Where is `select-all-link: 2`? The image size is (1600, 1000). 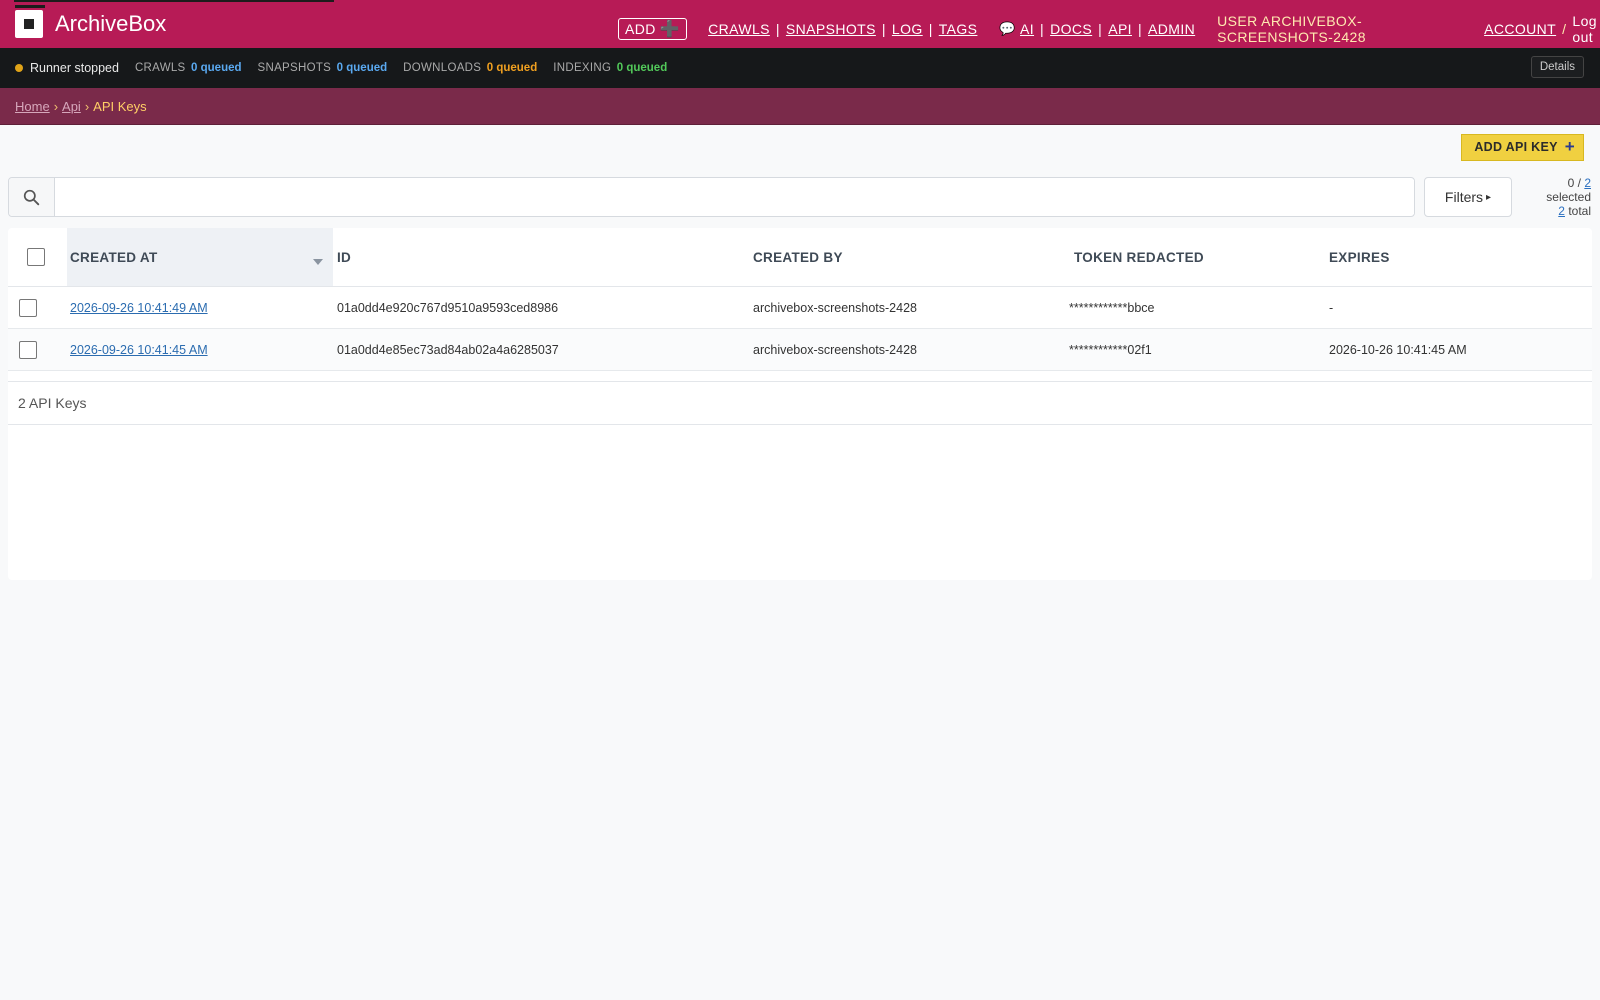
select-all-link: 2 is located at coordinates (1587, 183).